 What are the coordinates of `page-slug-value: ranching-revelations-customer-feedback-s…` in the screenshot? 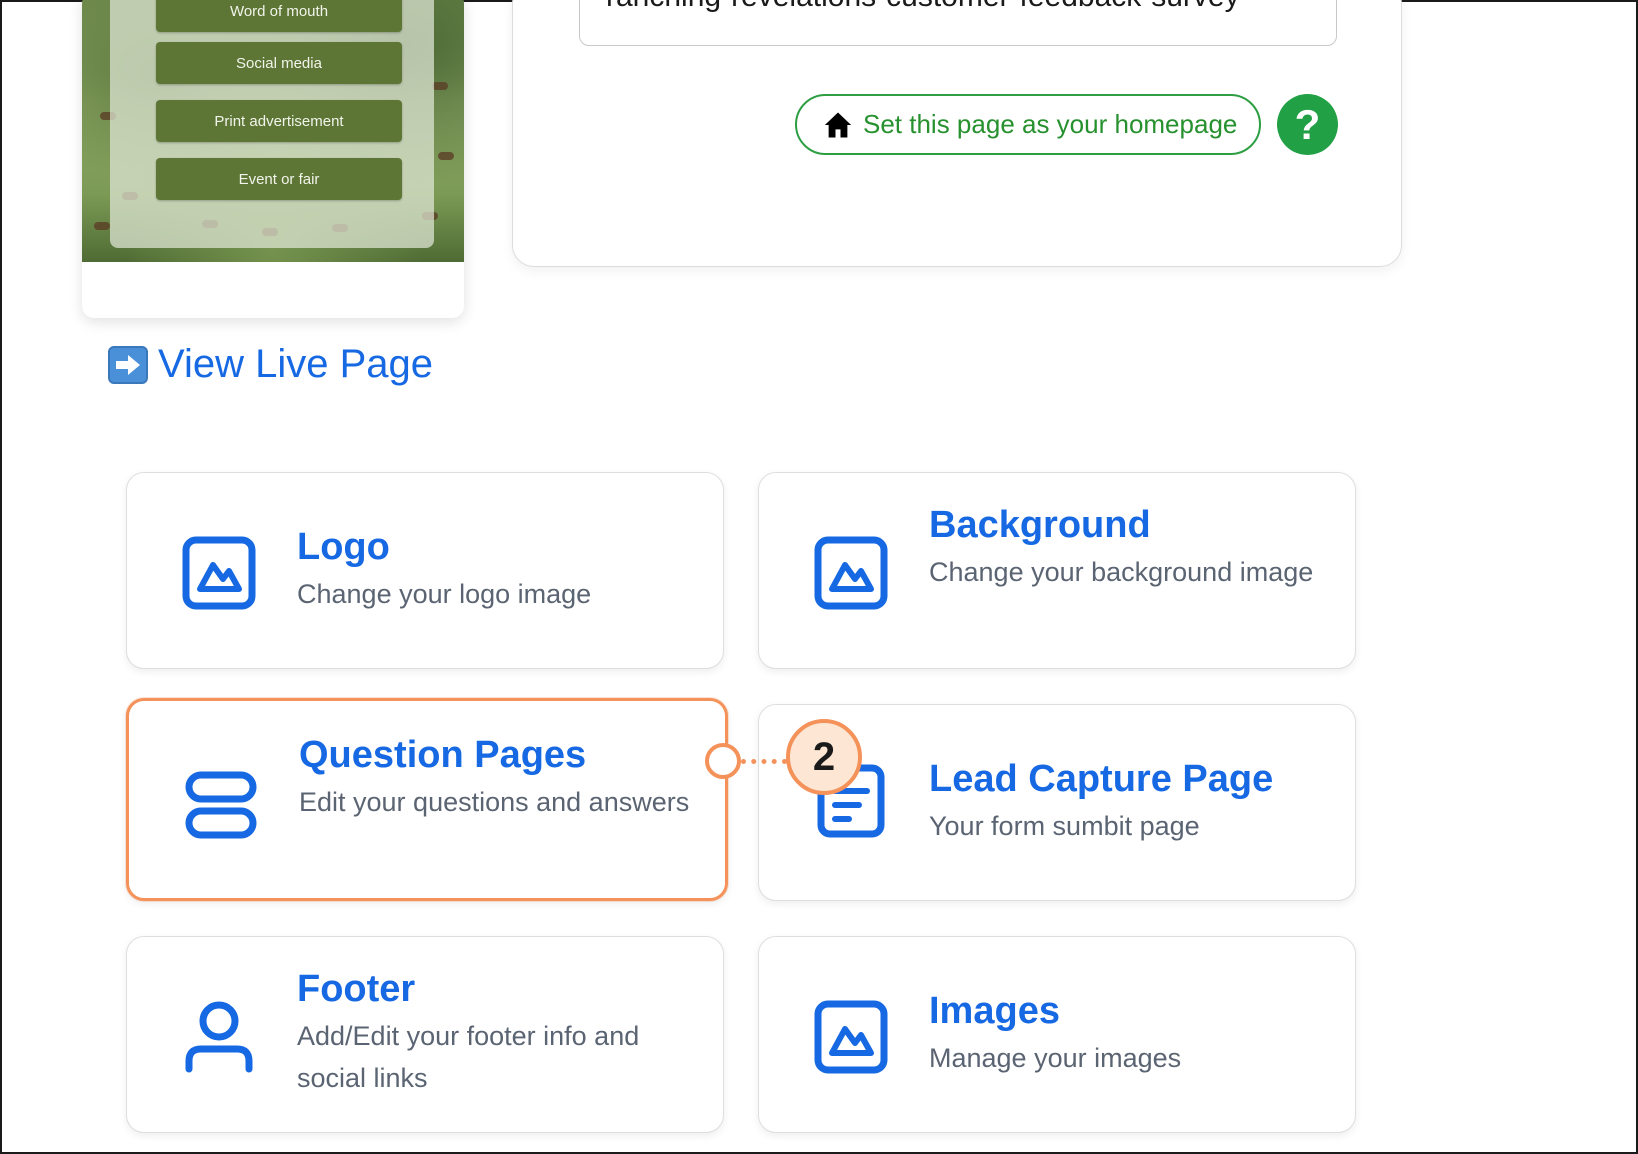 It's located at (923, 7).